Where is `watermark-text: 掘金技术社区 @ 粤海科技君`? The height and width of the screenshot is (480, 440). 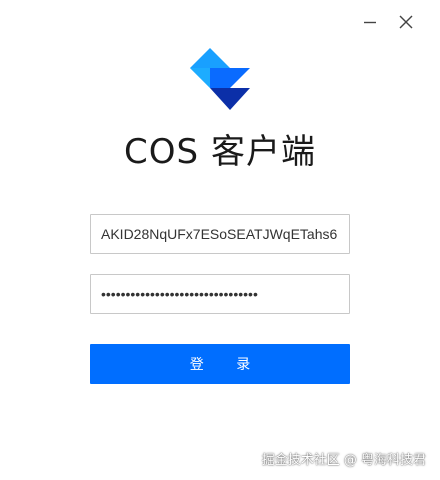 watermark-text: 掘金技术社区 @ 粤海科技君 is located at coordinates (343, 460).